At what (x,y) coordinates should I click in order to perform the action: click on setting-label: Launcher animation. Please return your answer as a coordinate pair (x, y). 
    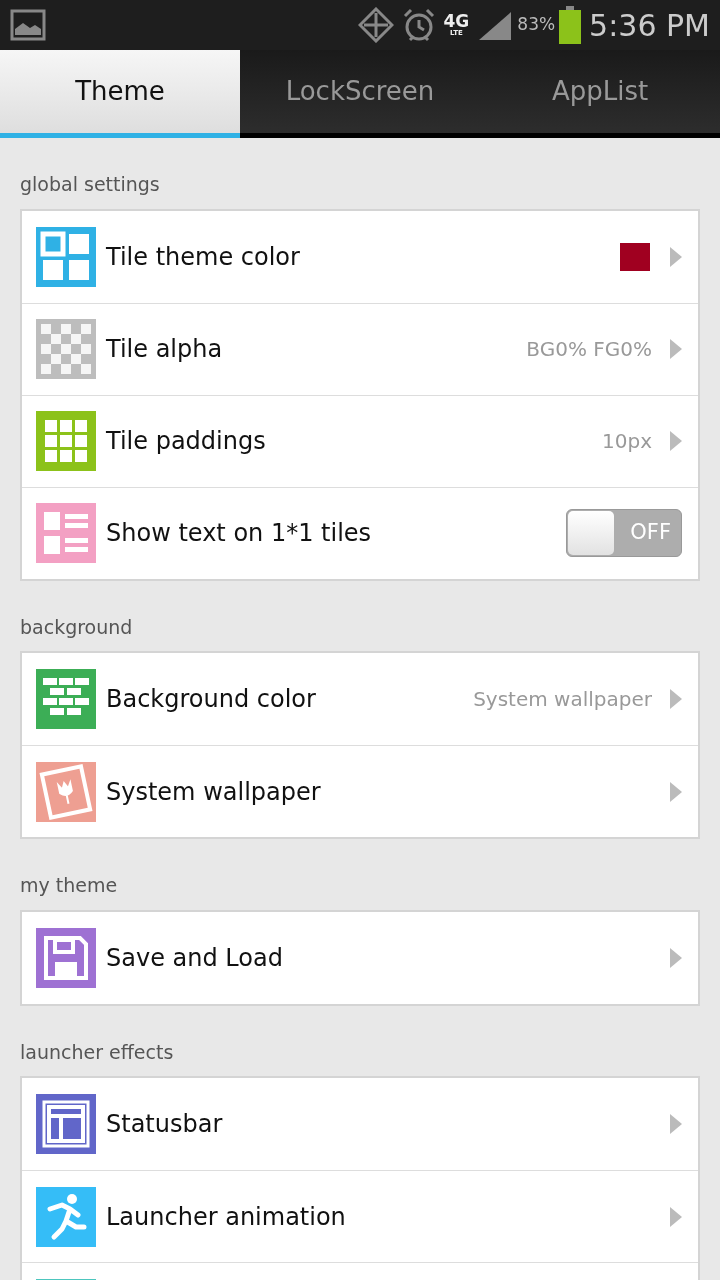
    Looking at the image, I should click on (226, 1217).